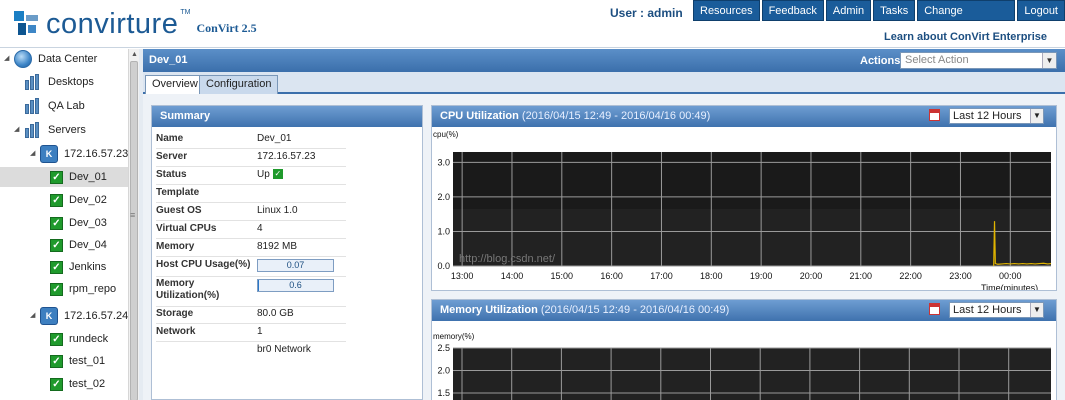  What do you see at coordinates (89, 339) in the screenshot?
I see `tree-node-label: rundeck` at bounding box center [89, 339].